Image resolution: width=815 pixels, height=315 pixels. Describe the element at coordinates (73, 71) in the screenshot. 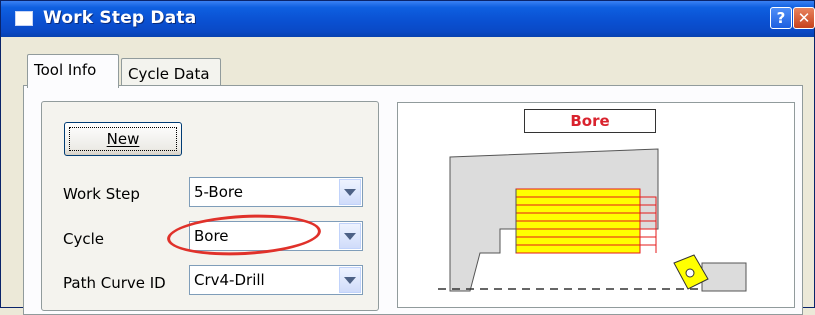

I see `tab-tool-info: Tool Info` at that location.